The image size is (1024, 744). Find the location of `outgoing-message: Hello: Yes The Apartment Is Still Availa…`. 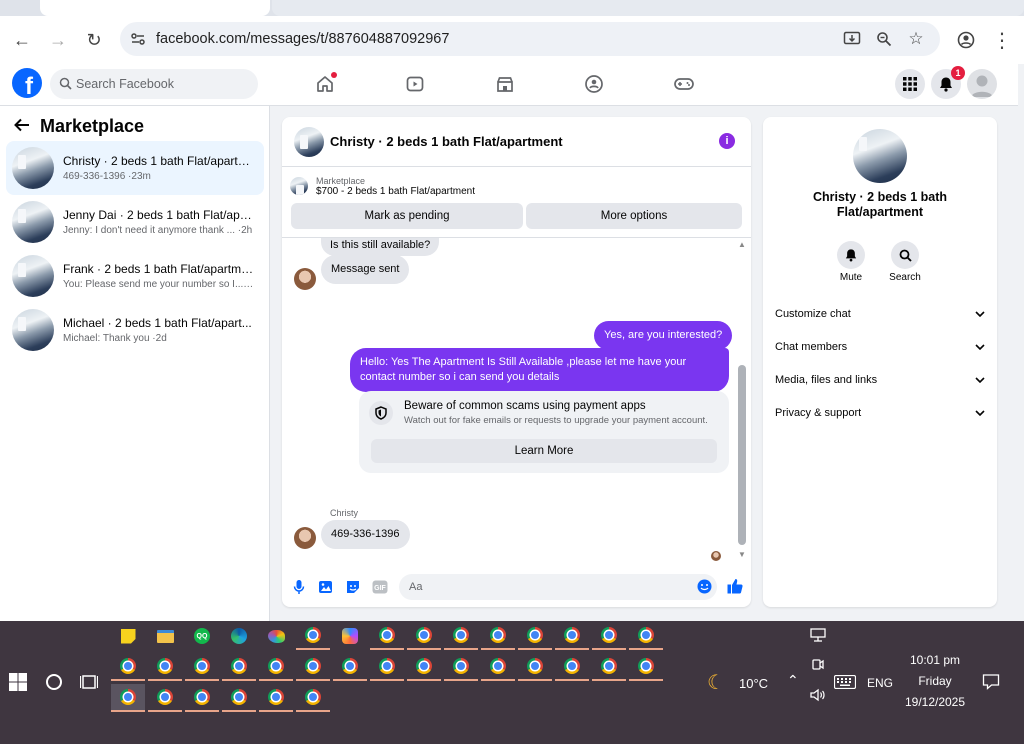

outgoing-message: Hello: Yes The Apartment Is Still Availa… is located at coordinates (539, 370).